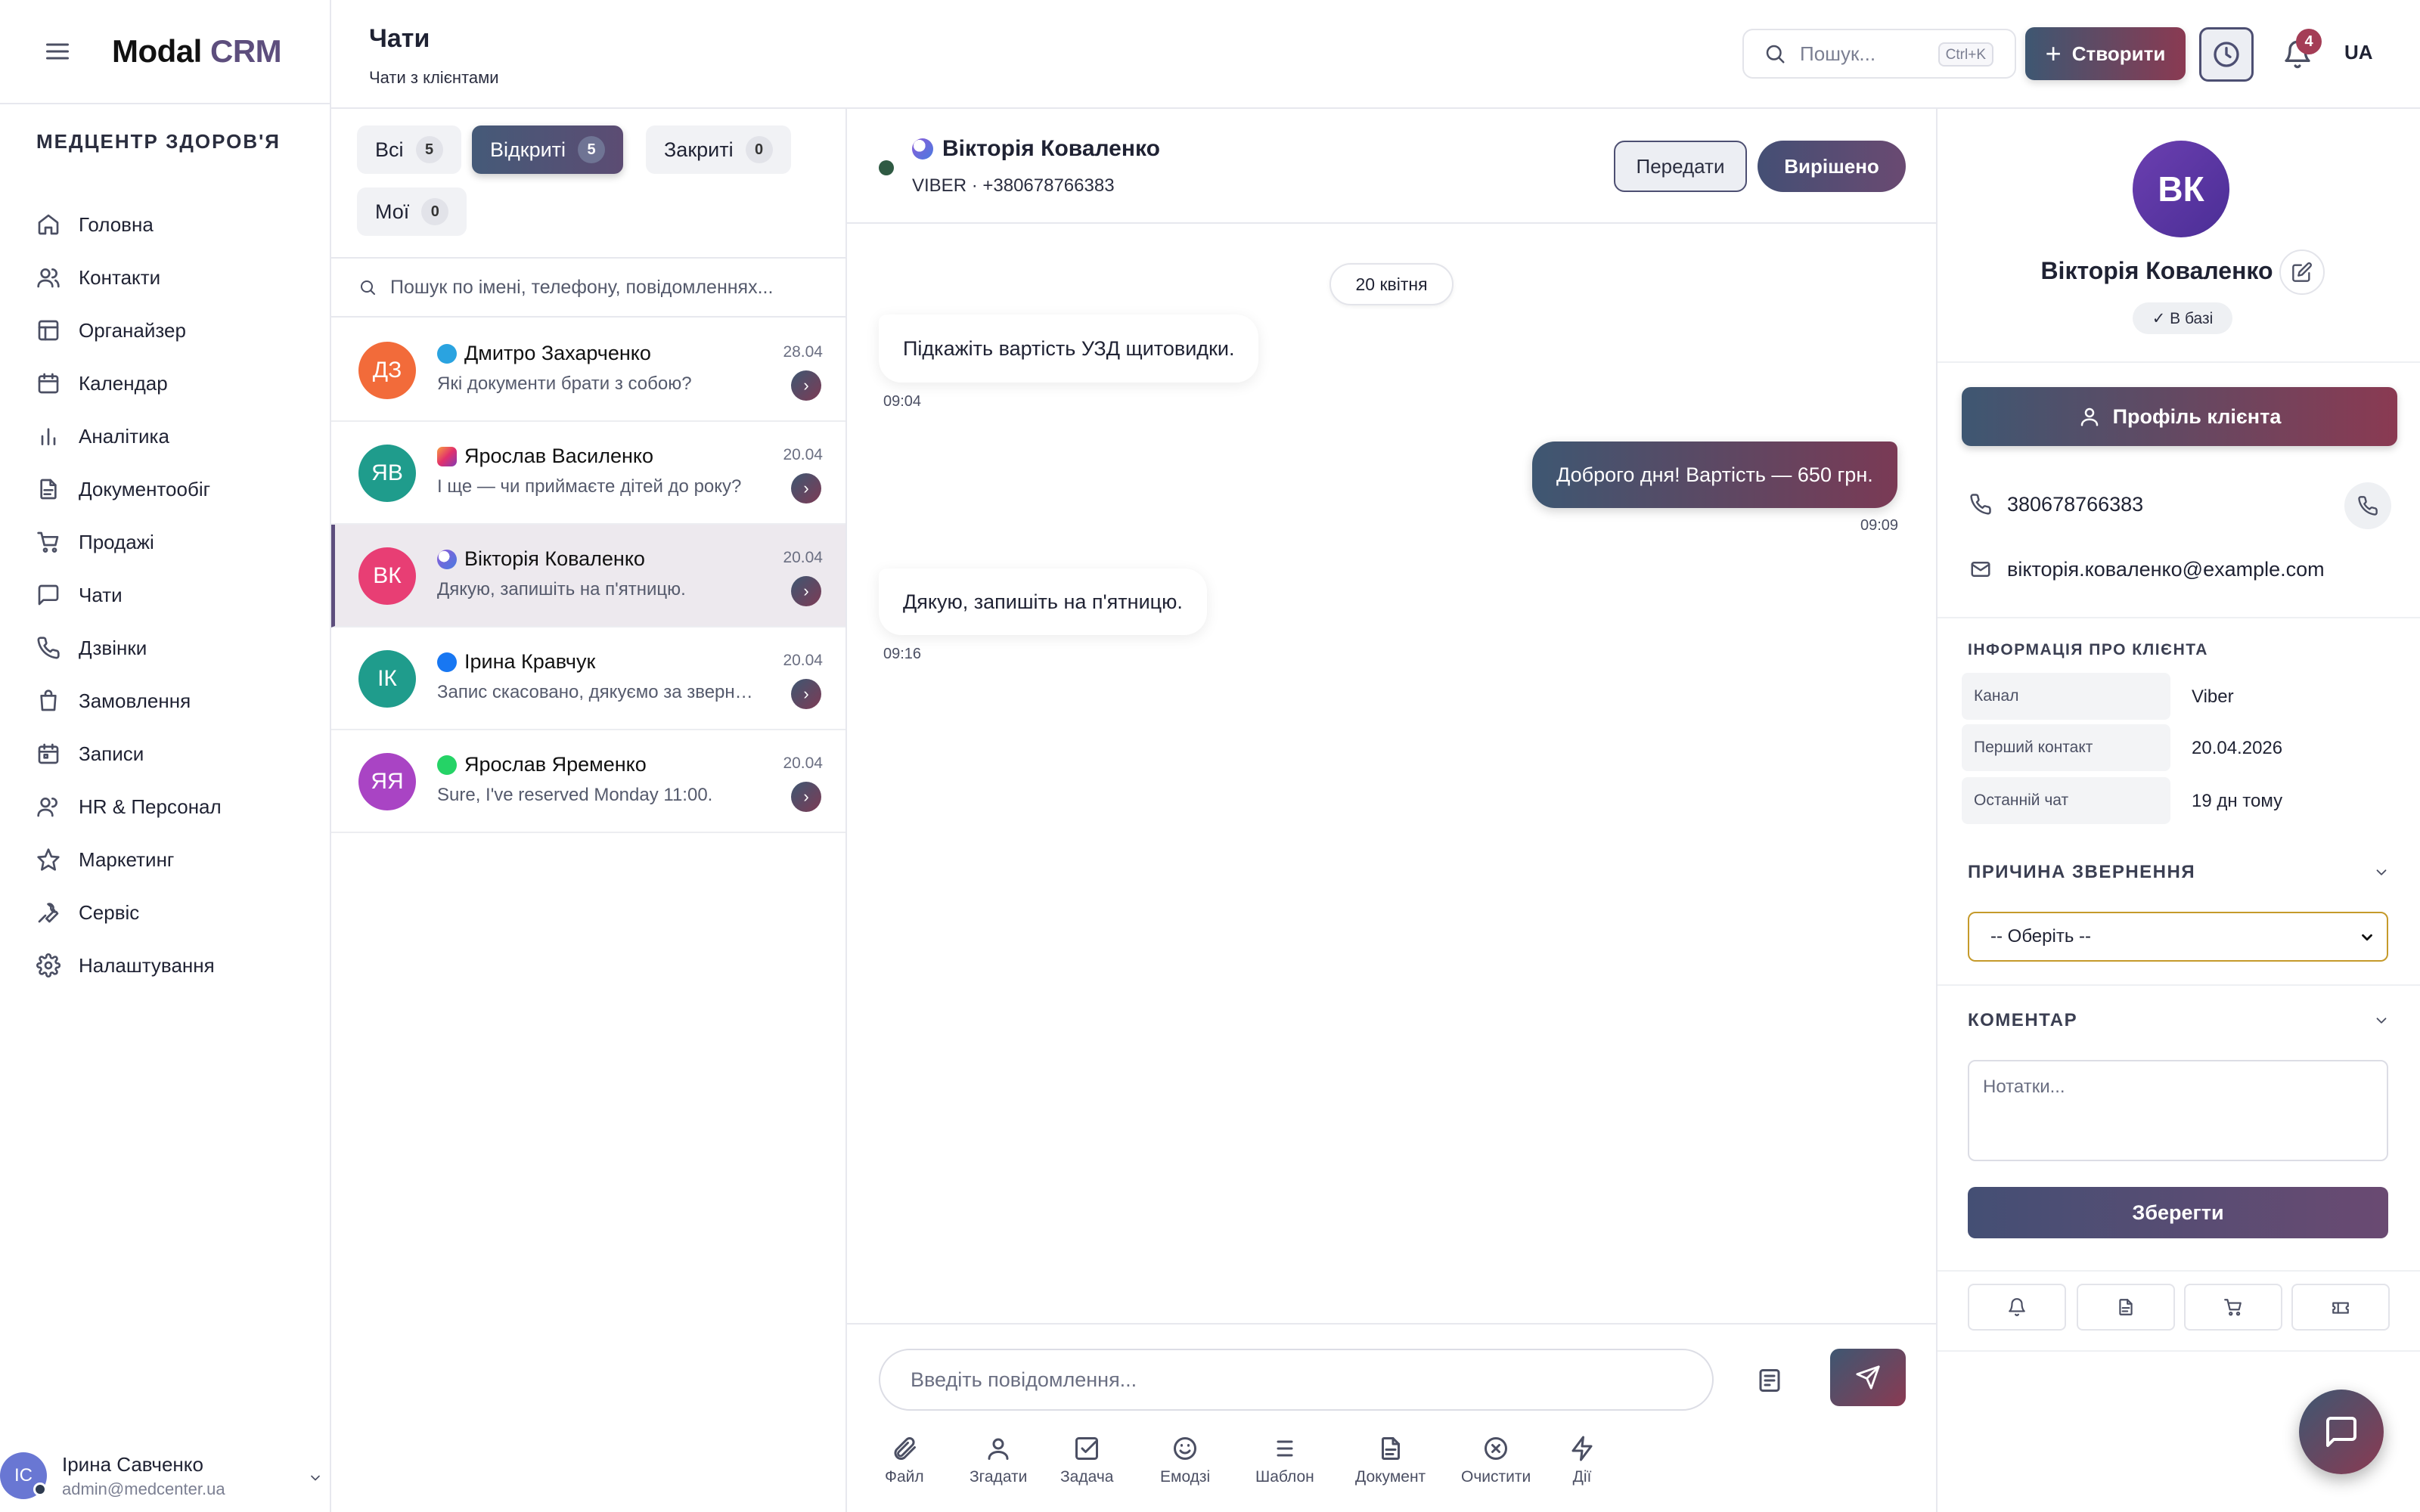  What do you see at coordinates (48, 753) in the screenshot?
I see `calendar-check-icon` at bounding box center [48, 753].